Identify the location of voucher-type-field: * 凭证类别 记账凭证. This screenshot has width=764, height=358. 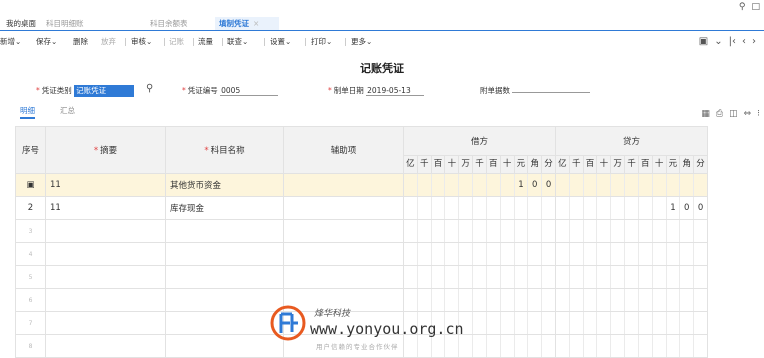
(85, 91).